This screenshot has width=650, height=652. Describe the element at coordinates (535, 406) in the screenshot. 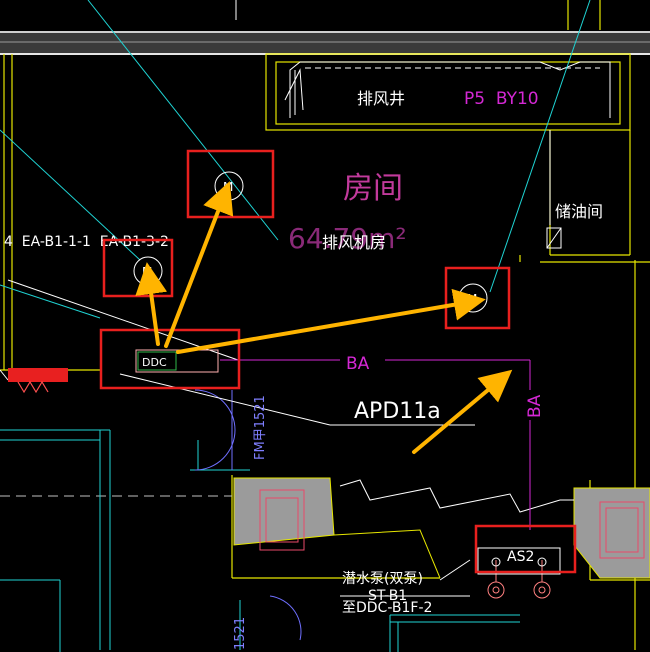

I see `ba-label-vertical: BA` at that location.